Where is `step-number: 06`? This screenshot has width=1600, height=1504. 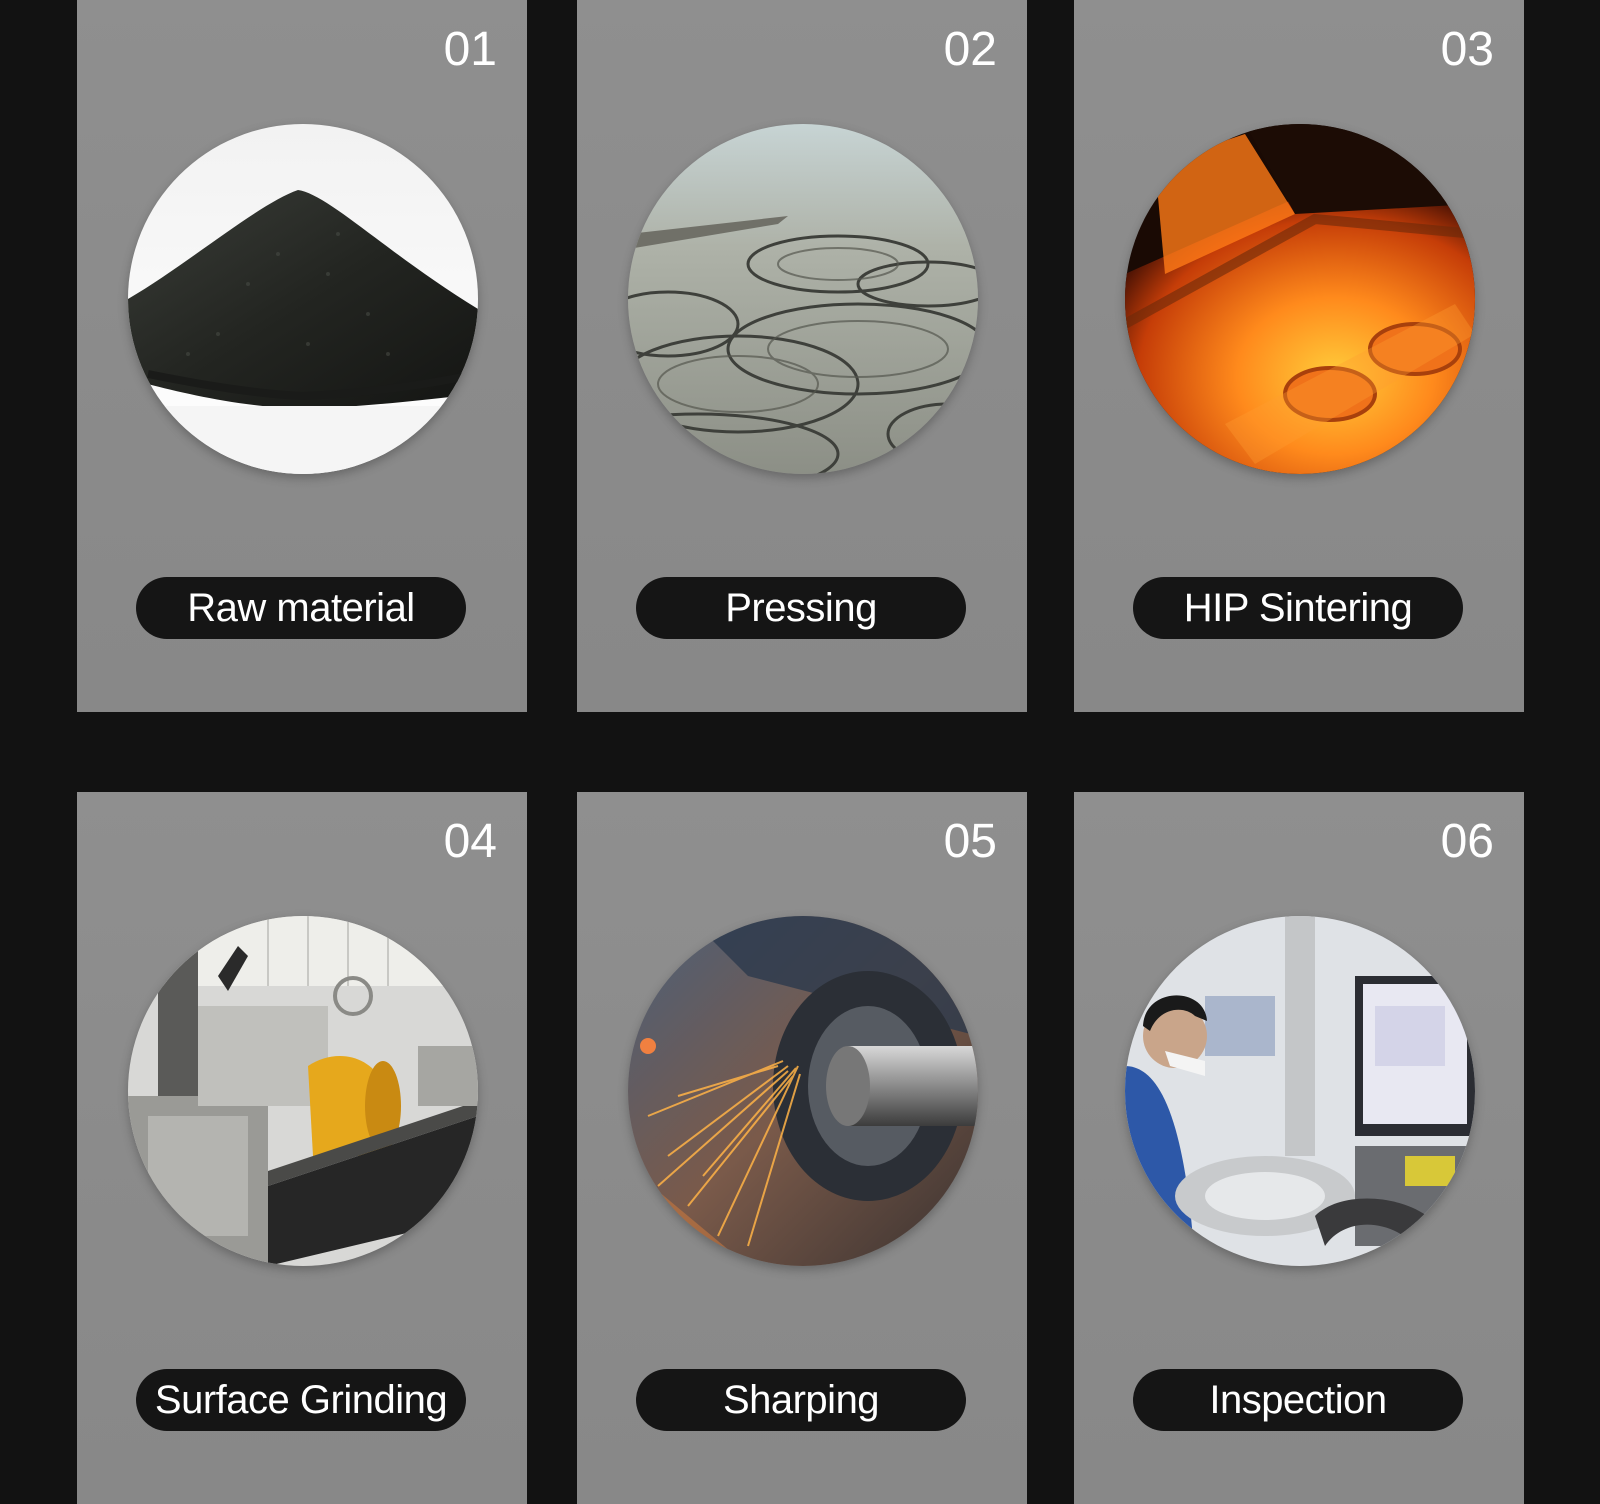 step-number: 06 is located at coordinates (1467, 841).